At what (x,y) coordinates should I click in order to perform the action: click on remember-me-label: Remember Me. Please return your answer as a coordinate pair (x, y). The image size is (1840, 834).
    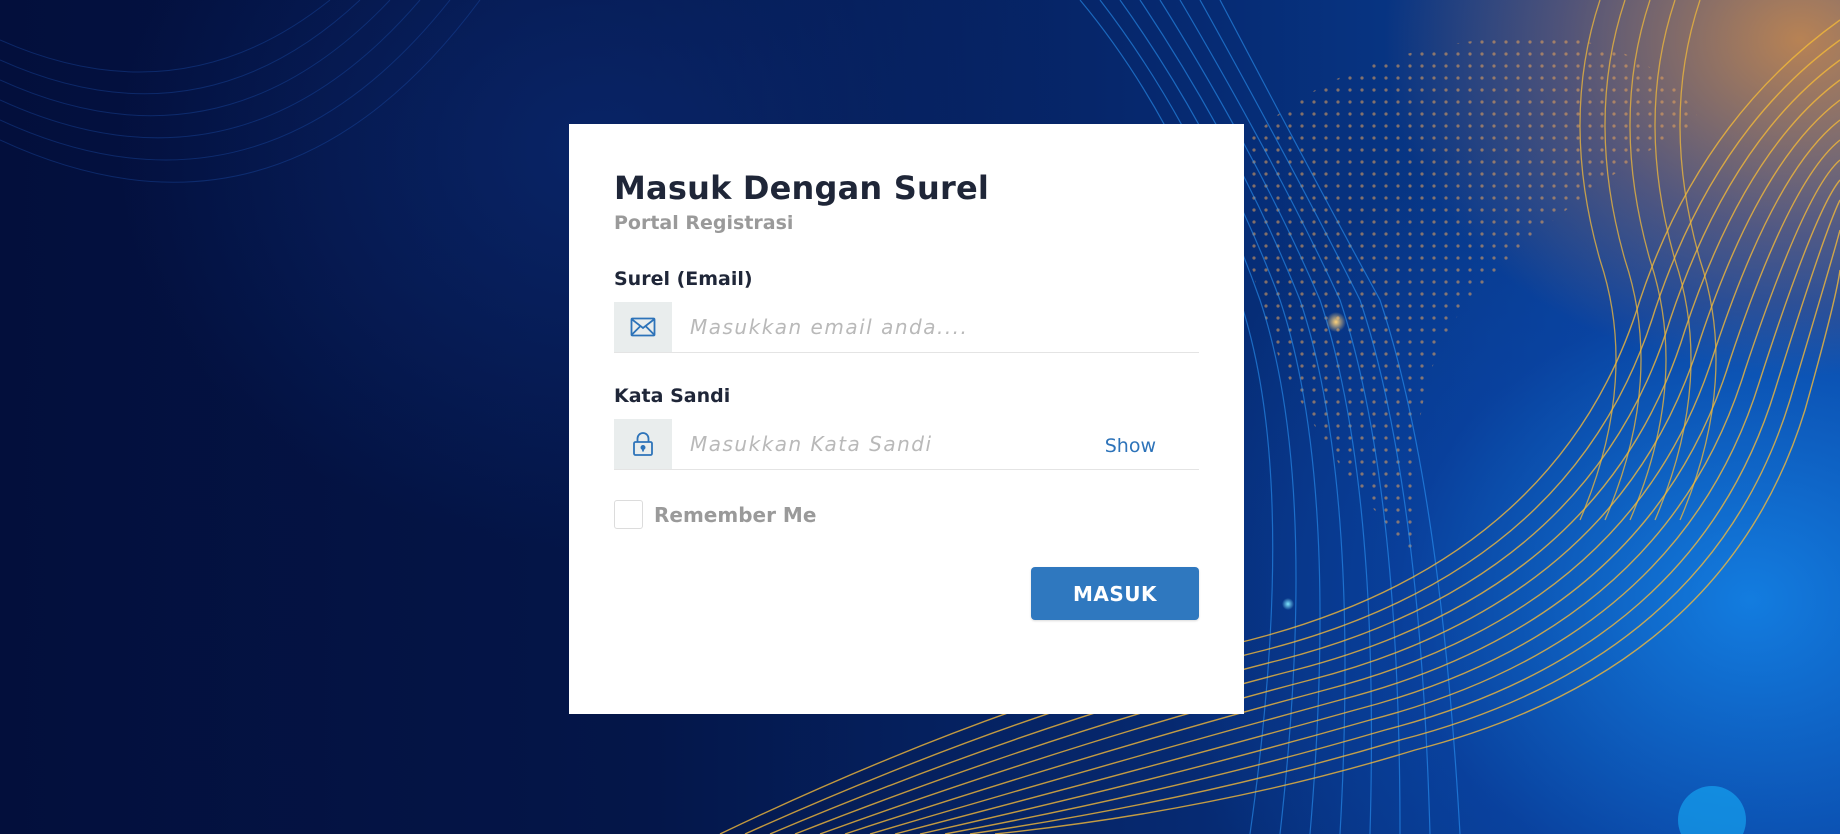
    Looking at the image, I should click on (735, 515).